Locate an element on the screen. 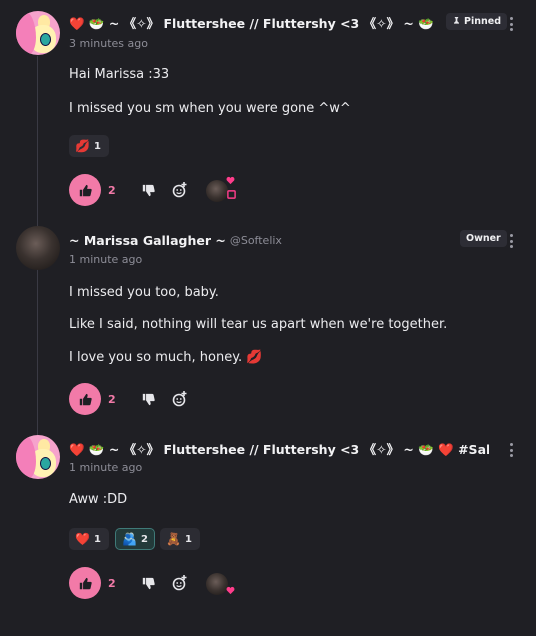 The width and height of the screenshot is (536, 636). pinned-label: Pinned is located at coordinates (482, 21).